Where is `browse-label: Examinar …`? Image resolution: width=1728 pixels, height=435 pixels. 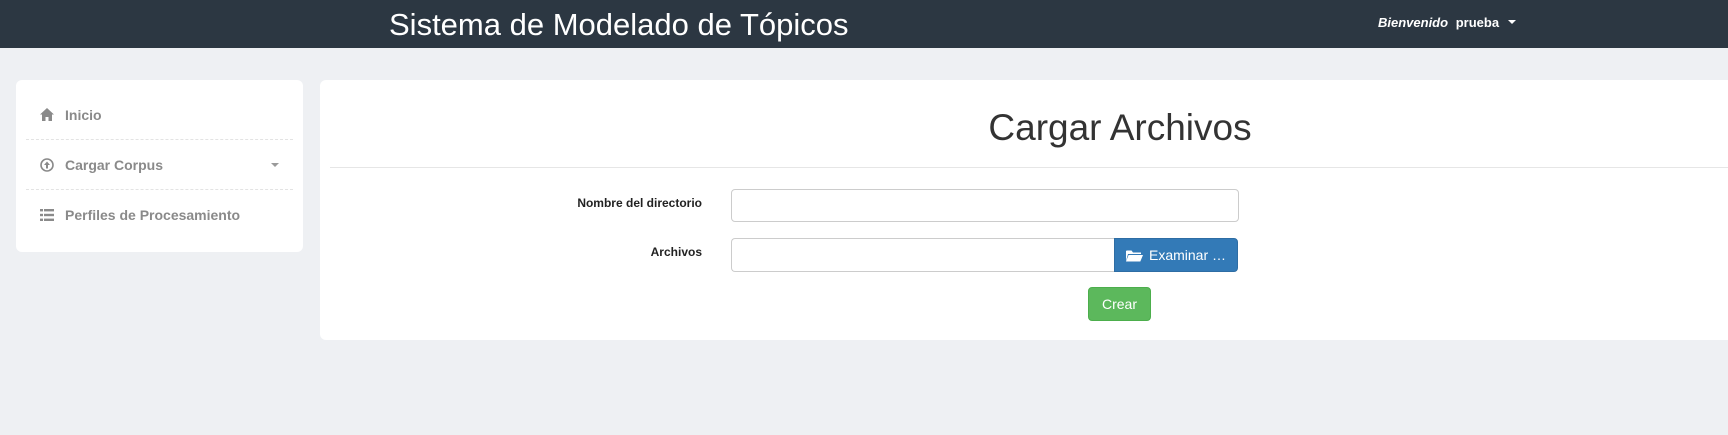
browse-label: Examinar … is located at coordinates (1187, 255).